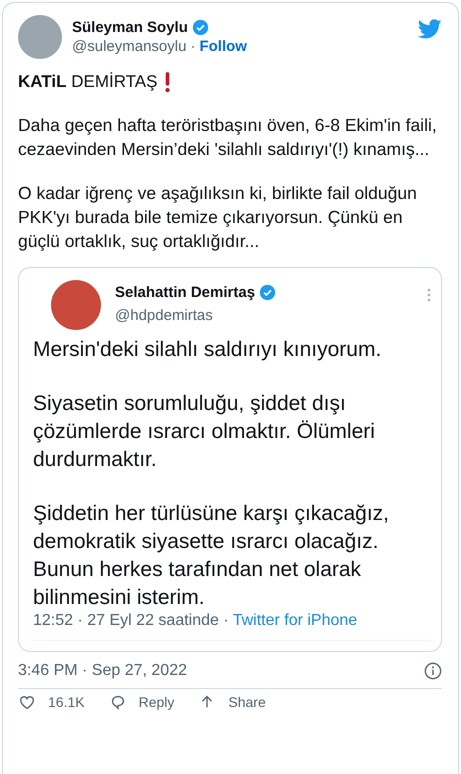 Image resolution: width=461 pixels, height=774 pixels. What do you see at coordinates (204, 432) in the screenshot?
I see `quoted-text: Siyasetin sorumluluğu, şiddet dışı çözümlerde ısrarcı olmaktır. Ölümleri durdurmaktır.` at bounding box center [204, 432].